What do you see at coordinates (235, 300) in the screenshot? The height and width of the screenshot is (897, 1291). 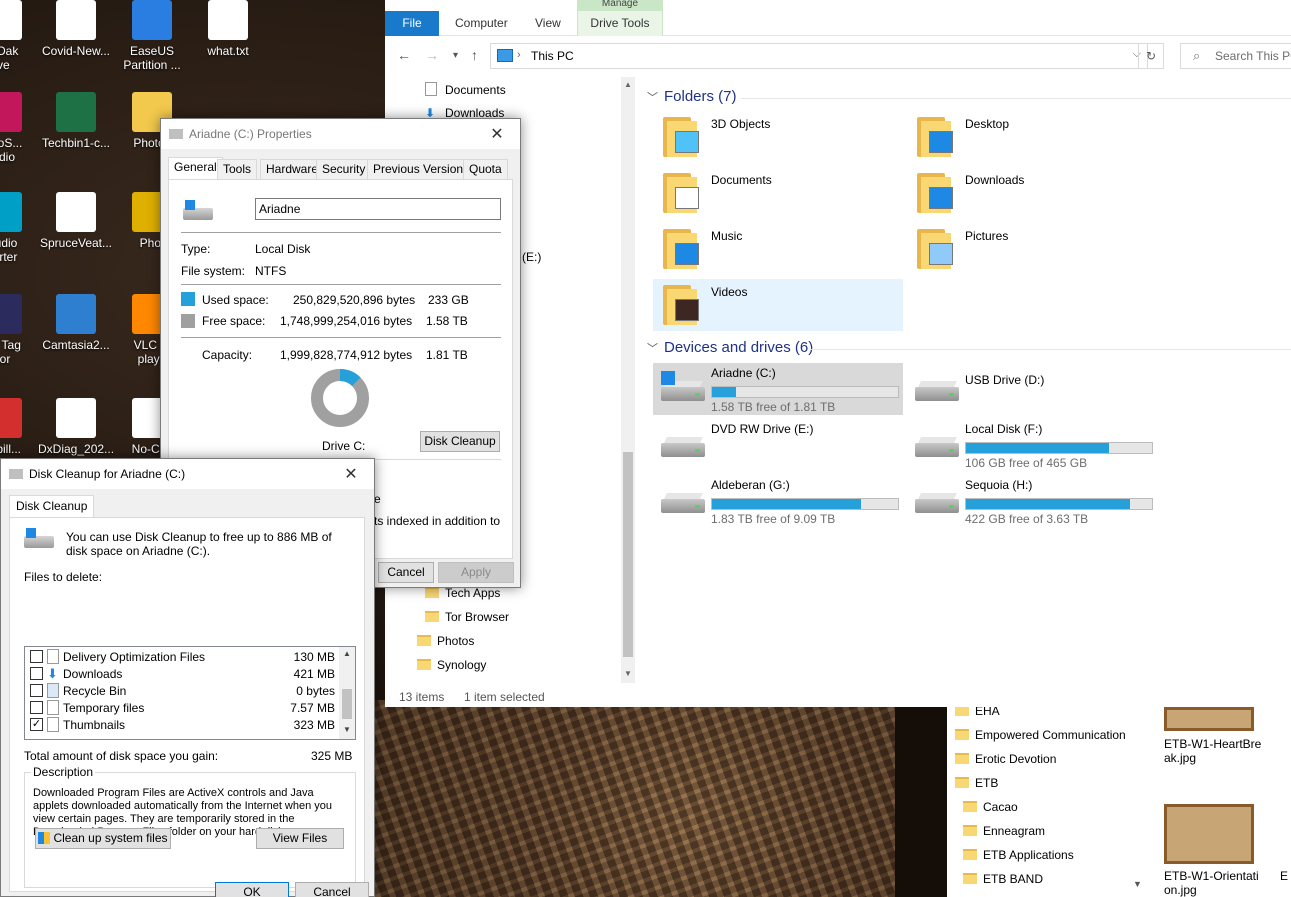 I see `used-space-label: Used space:` at bounding box center [235, 300].